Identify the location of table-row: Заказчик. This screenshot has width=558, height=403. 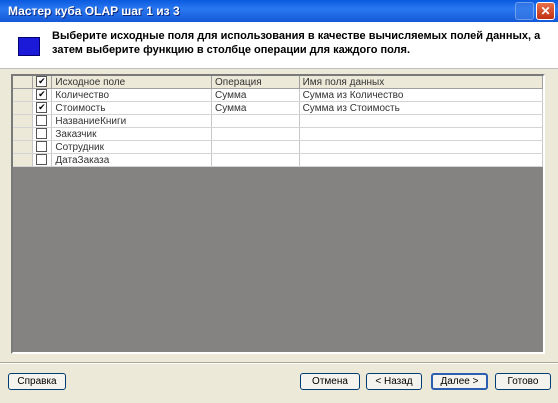
(278, 134).